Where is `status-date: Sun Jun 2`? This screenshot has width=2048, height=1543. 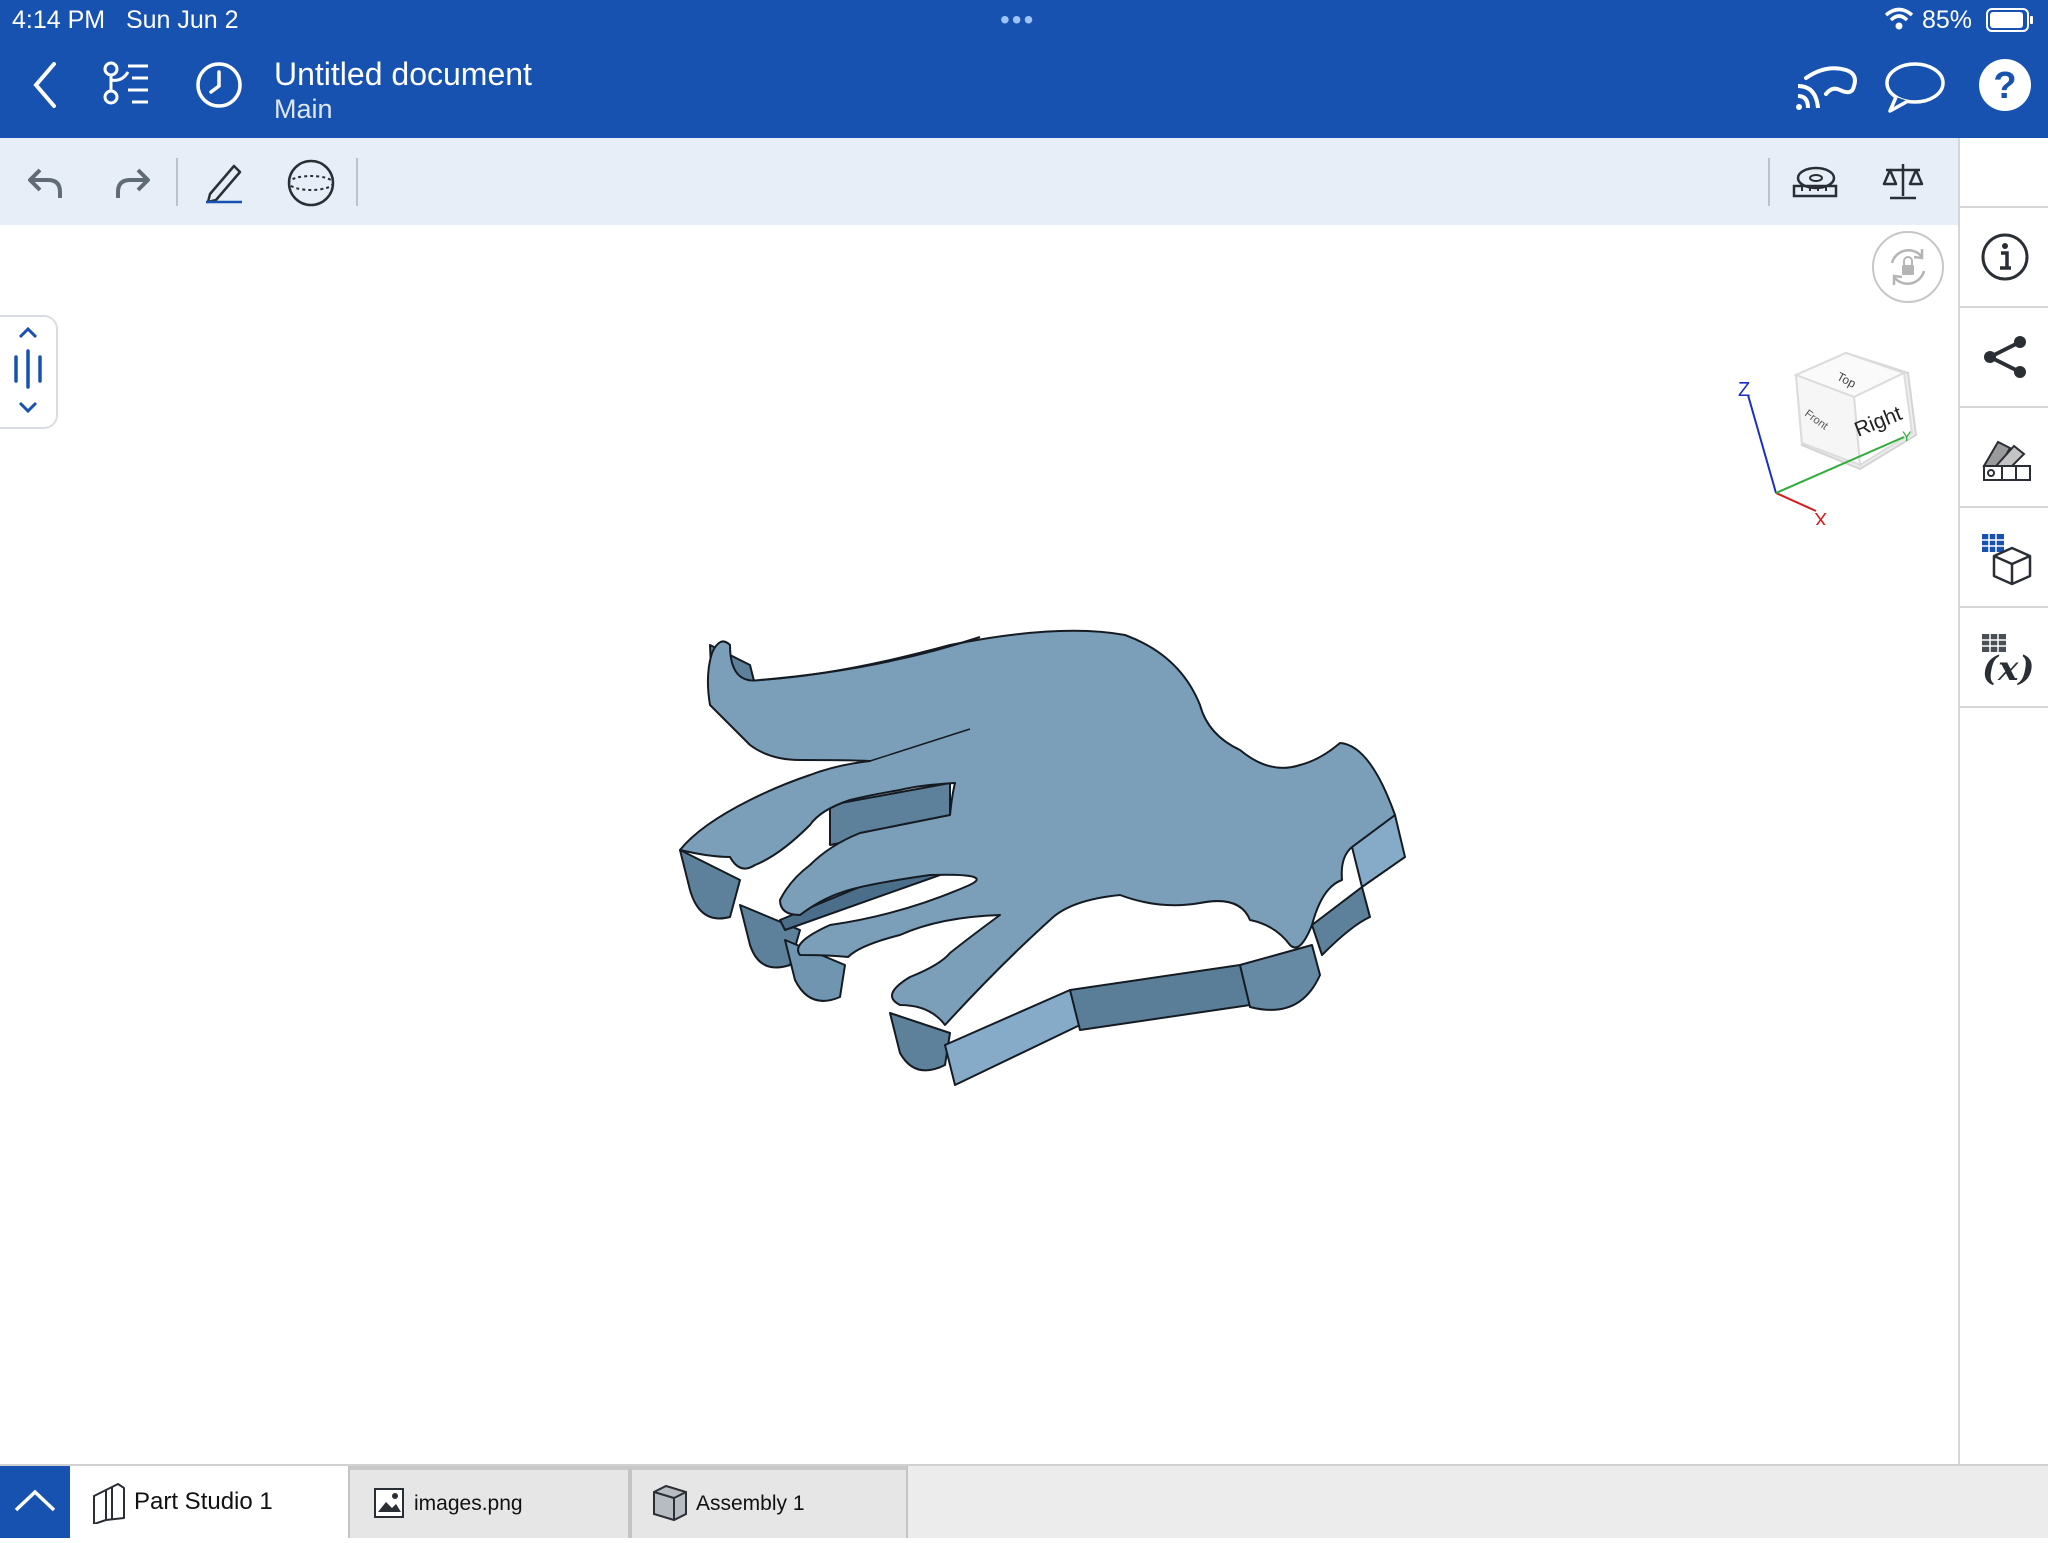 status-date: Sun Jun 2 is located at coordinates (182, 20).